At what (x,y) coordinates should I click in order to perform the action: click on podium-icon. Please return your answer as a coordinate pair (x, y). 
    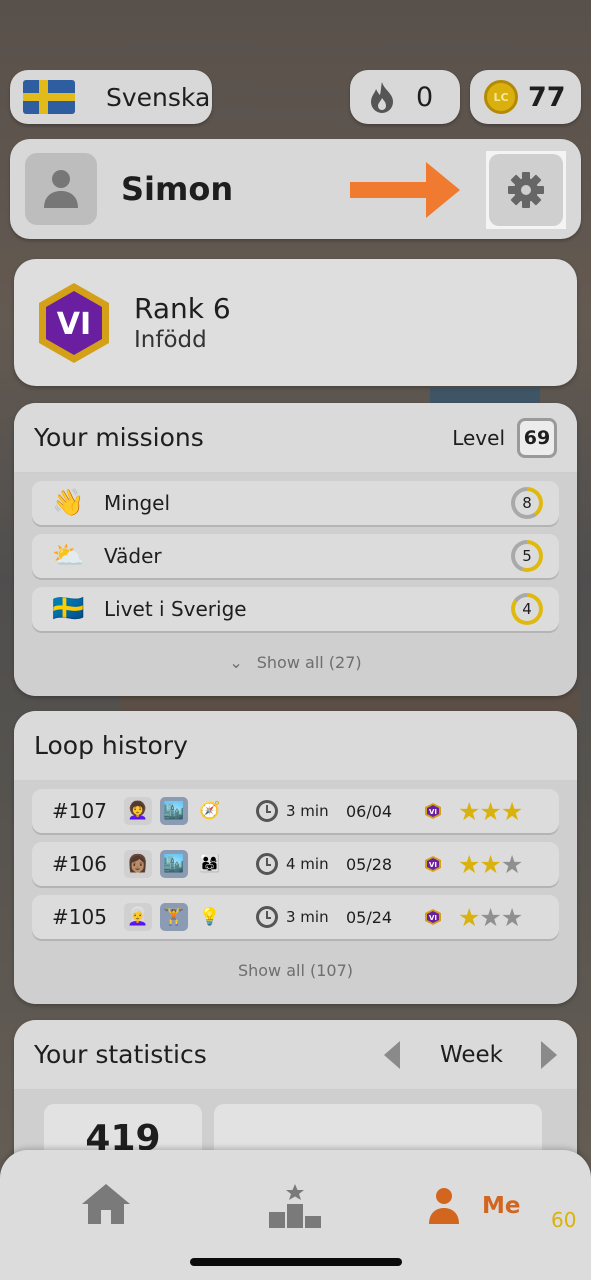
    Looking at the image, I should click on (295, 1206).